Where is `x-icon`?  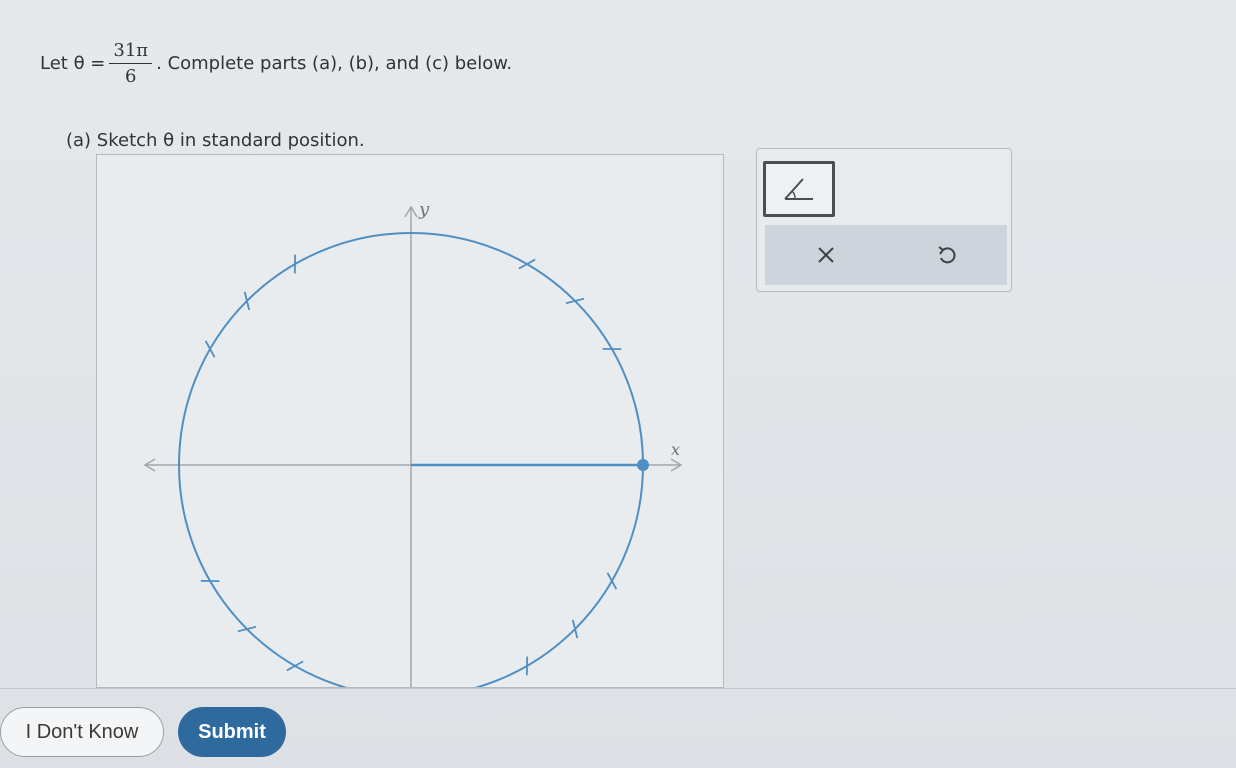 x-icon is located at coordinates (825, 255).